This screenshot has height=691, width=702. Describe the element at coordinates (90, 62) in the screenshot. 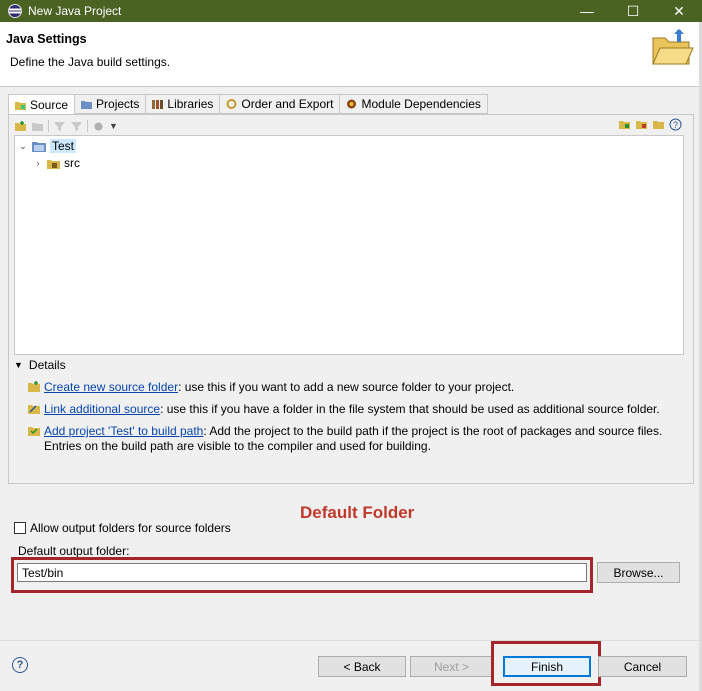

I see `page-description: Define the Java build settings.` at that location.